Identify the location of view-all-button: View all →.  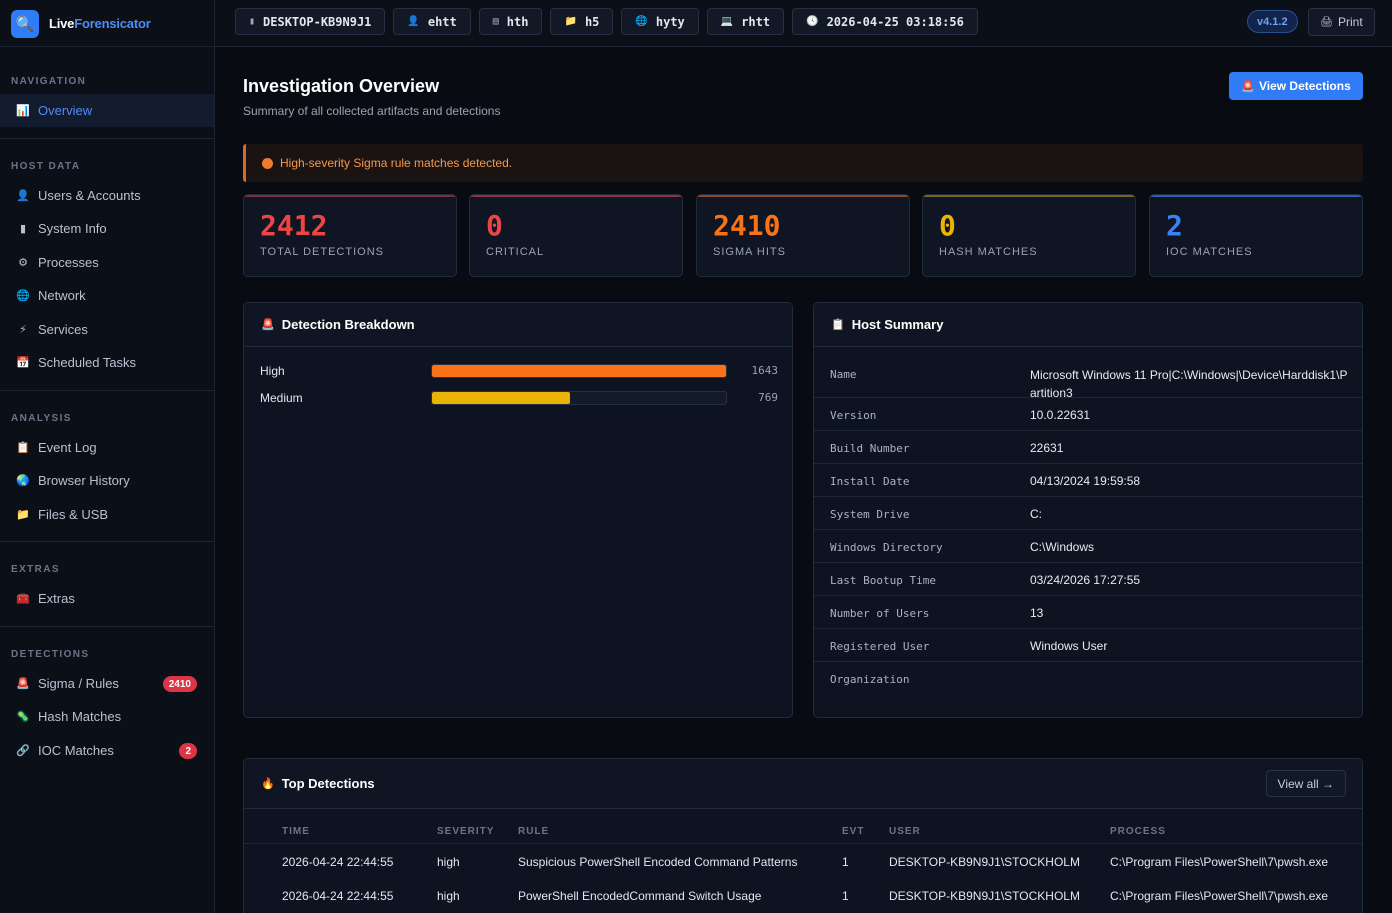
(1305, 783).